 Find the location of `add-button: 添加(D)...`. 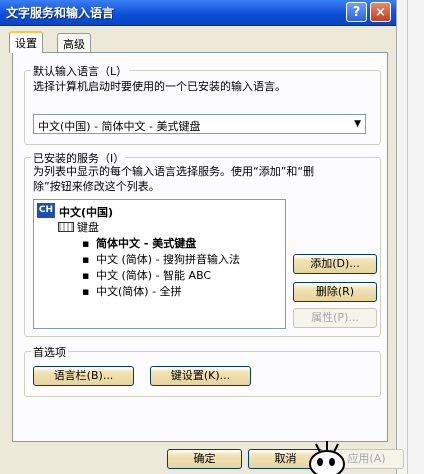

add-button: 添加(D)... is located at coordinates (335, 264).